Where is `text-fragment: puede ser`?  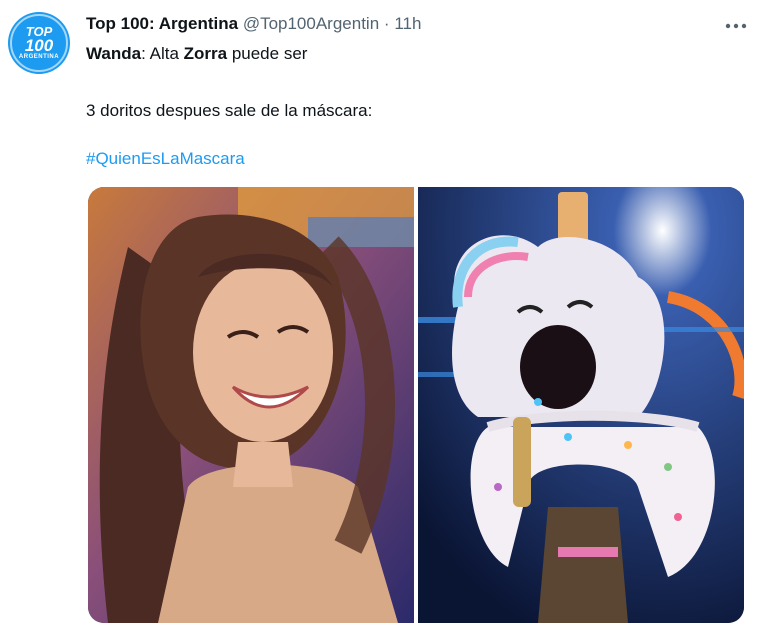
text-fragment: puede ser is located at coordinates (267, 53).